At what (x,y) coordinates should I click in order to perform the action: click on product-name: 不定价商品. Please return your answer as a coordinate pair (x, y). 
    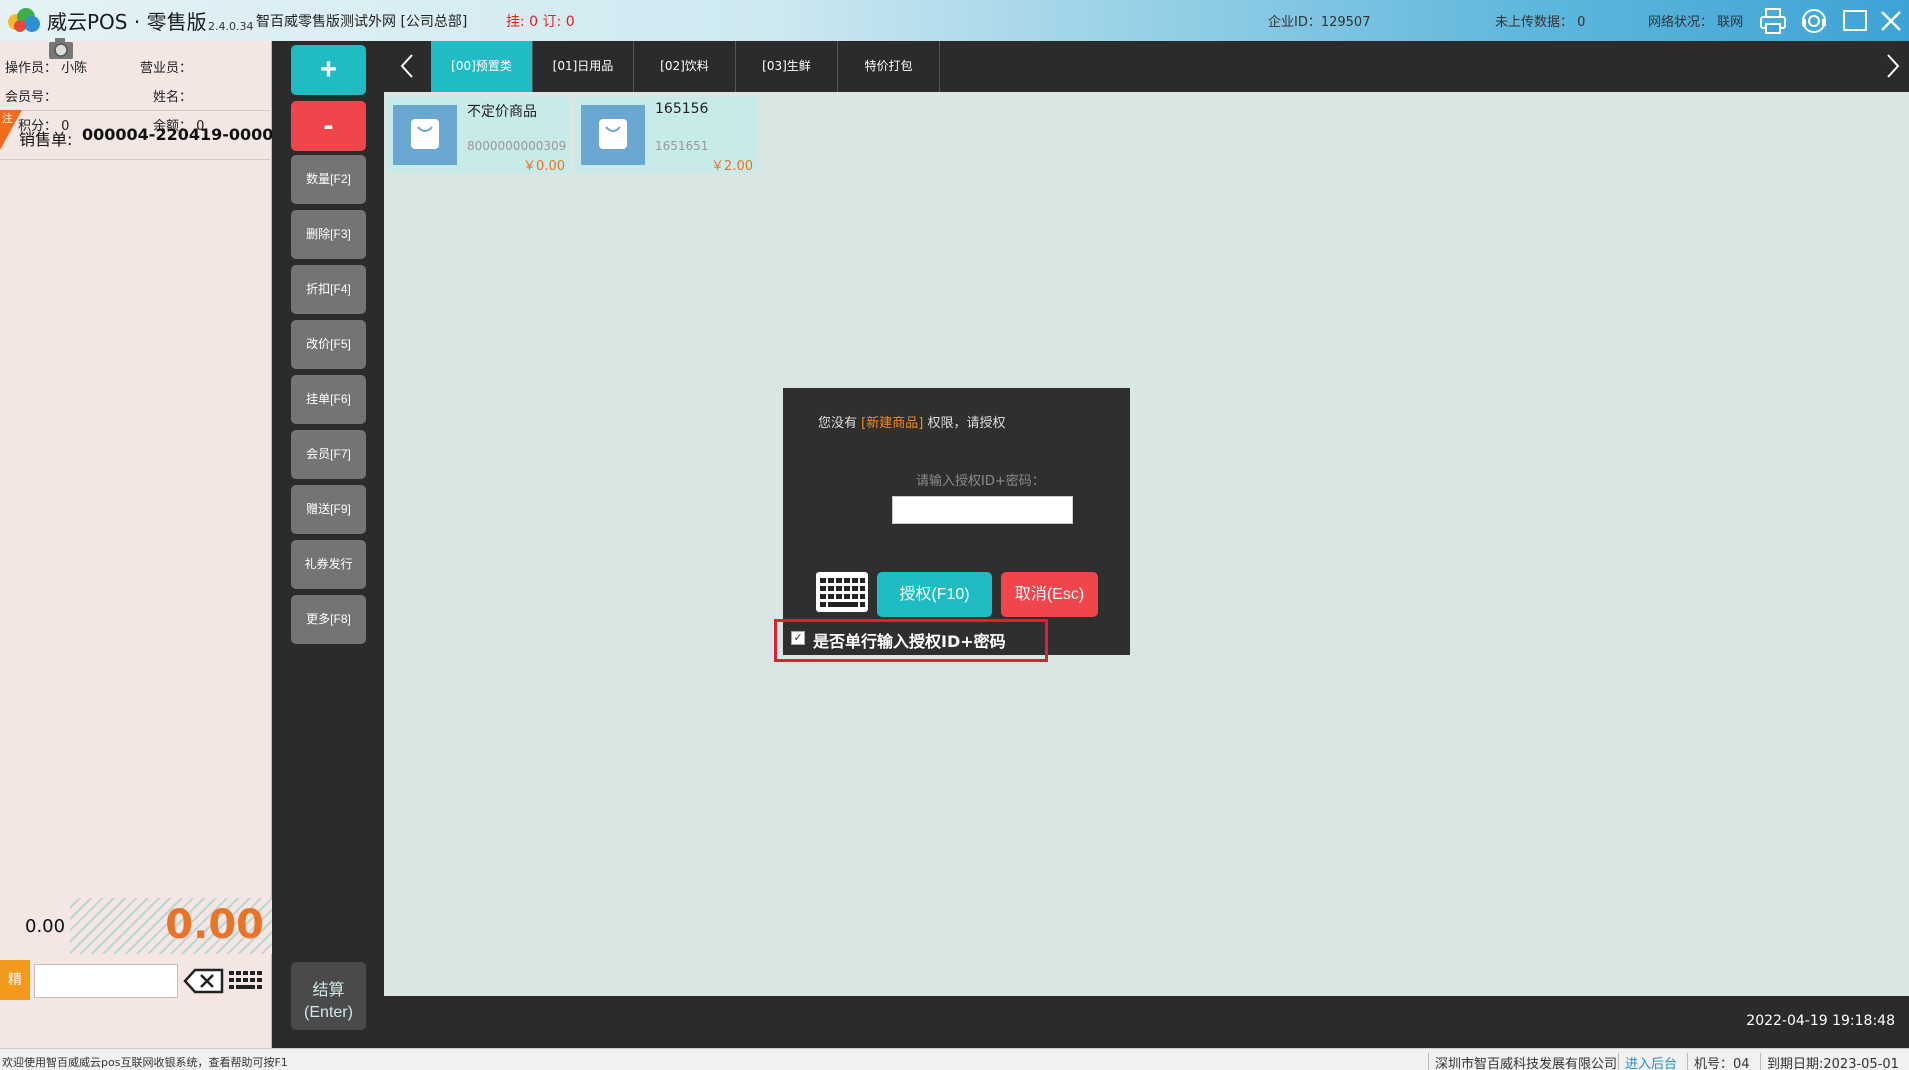
    Looking at the image, I should click on (502, 112).